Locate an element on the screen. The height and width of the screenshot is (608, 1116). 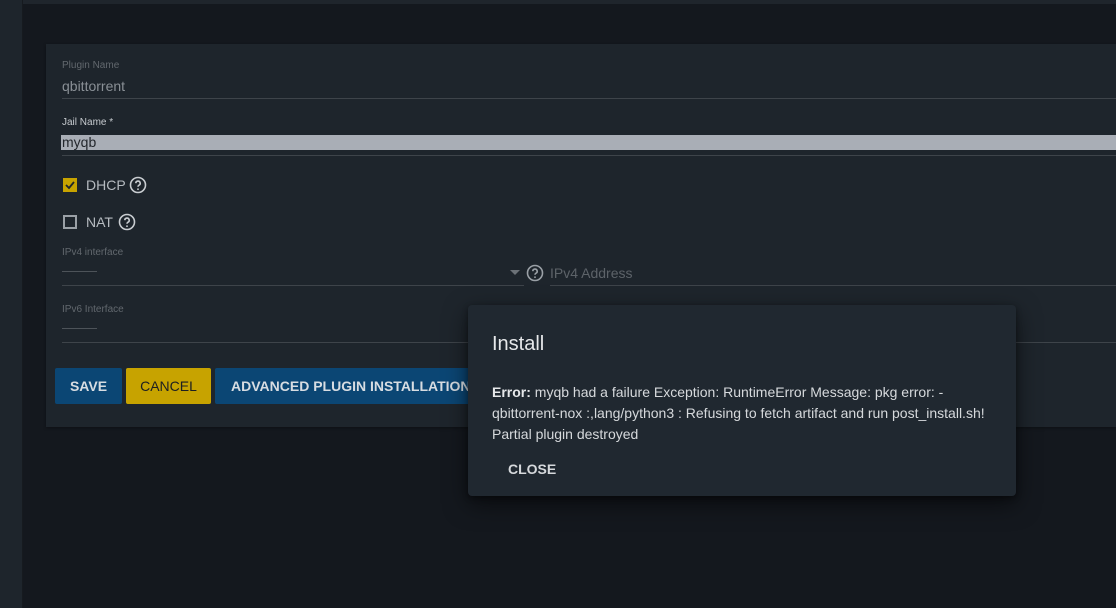
jail-name-underline is located at coordinates (589, 155).